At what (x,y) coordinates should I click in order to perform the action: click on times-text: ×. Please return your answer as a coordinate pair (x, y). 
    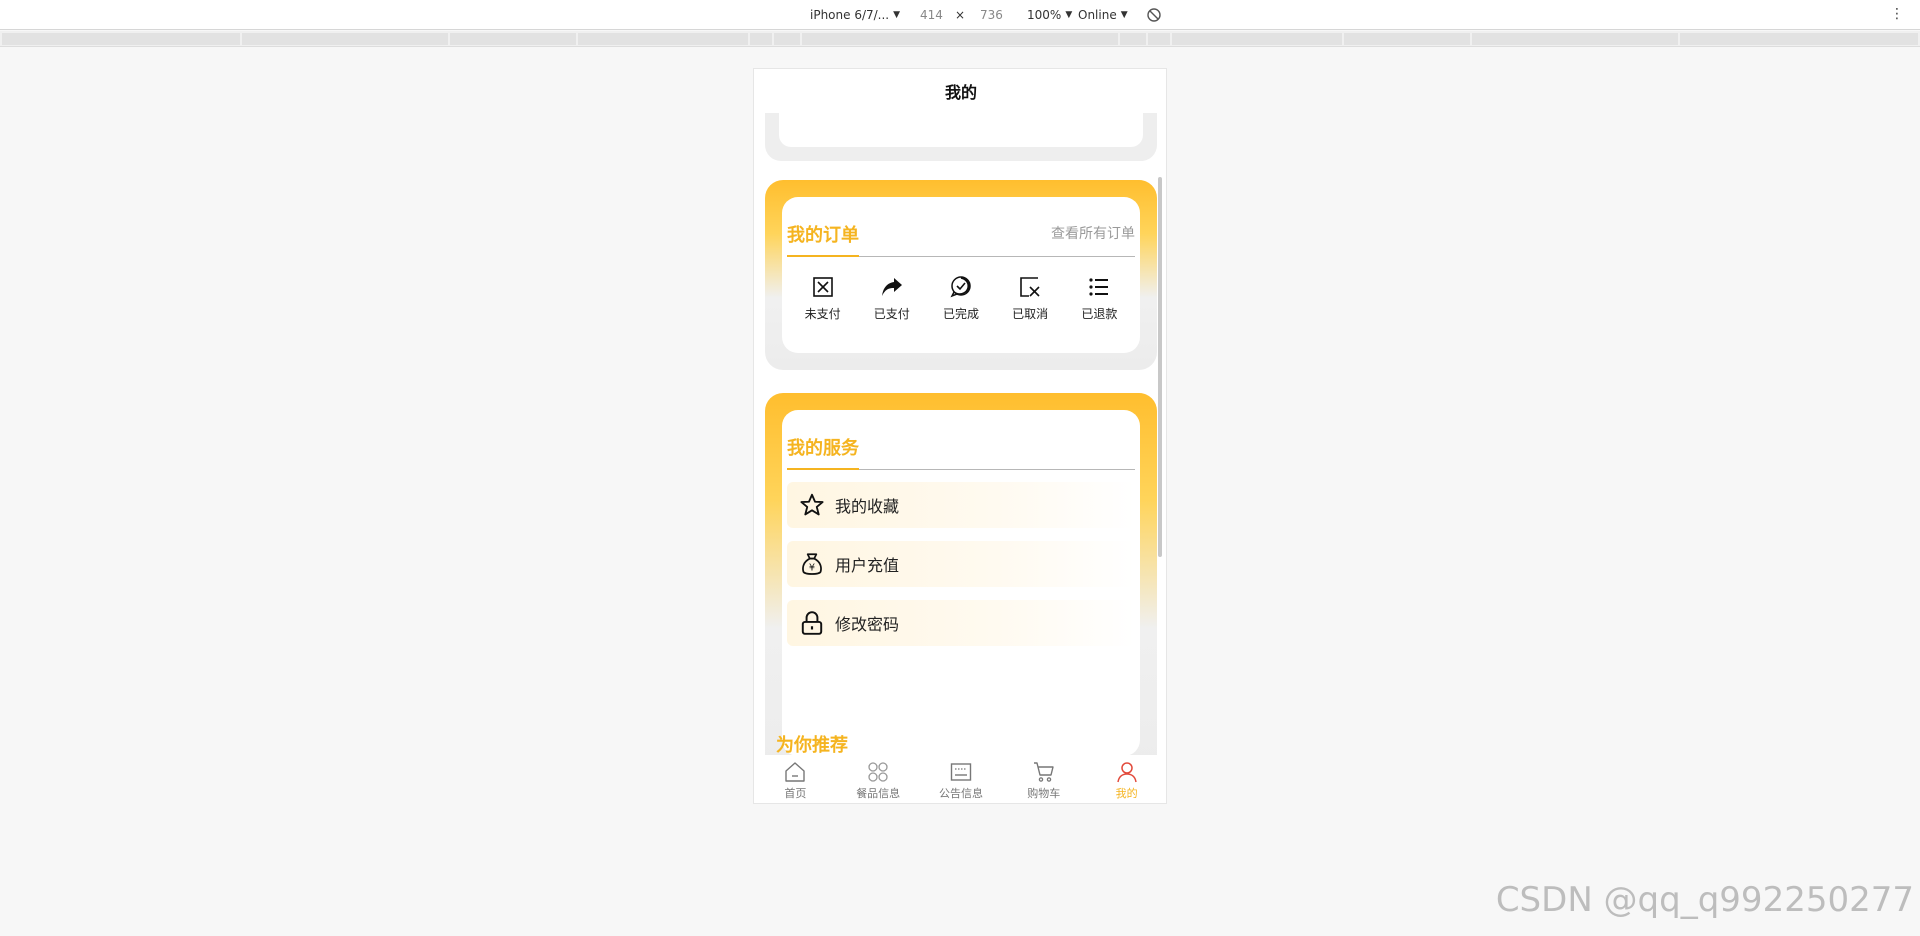
    Looking at the image, I should click on (960, 15).